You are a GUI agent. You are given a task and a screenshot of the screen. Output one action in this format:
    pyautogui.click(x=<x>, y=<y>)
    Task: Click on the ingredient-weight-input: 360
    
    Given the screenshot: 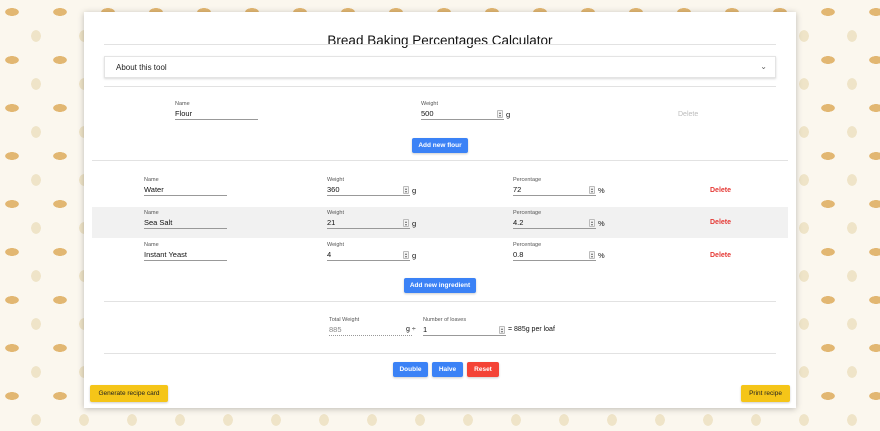 What is the action you would take?
    pyautogui.click(x=368, y=190)
    